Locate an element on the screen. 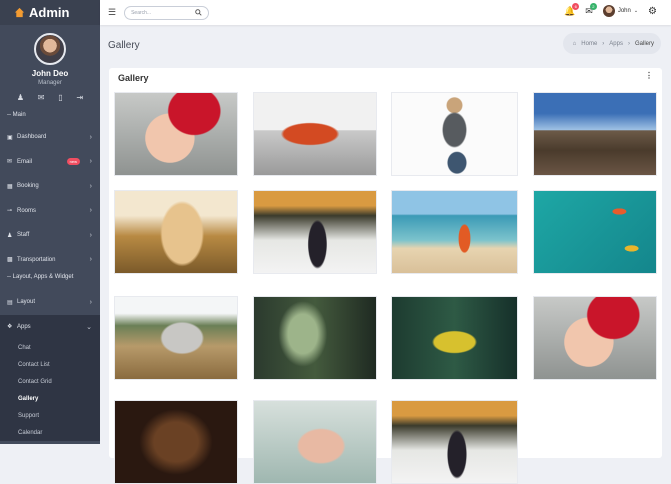 The height and width of the screenshot is (484, 671). sidebar-item-label: Email is located at coordinates (25, 161).